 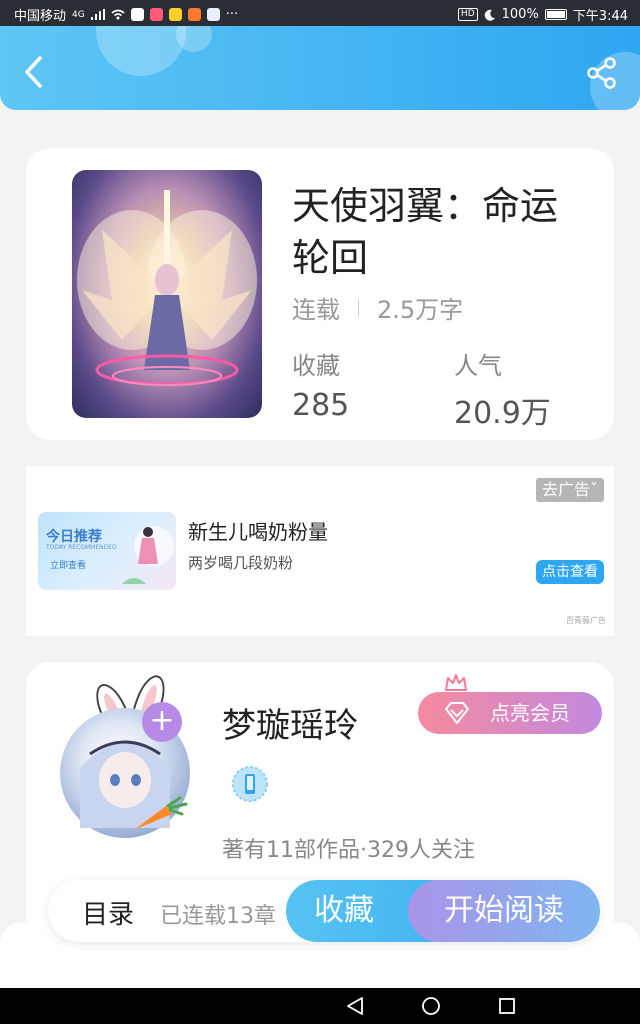 I want to click on activate-vip-button: 点亮会员, so click(x=510, y=713).